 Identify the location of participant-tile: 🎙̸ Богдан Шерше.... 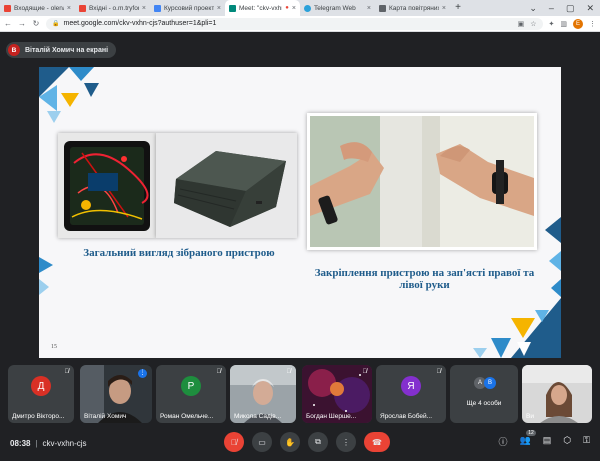
(337, 394).